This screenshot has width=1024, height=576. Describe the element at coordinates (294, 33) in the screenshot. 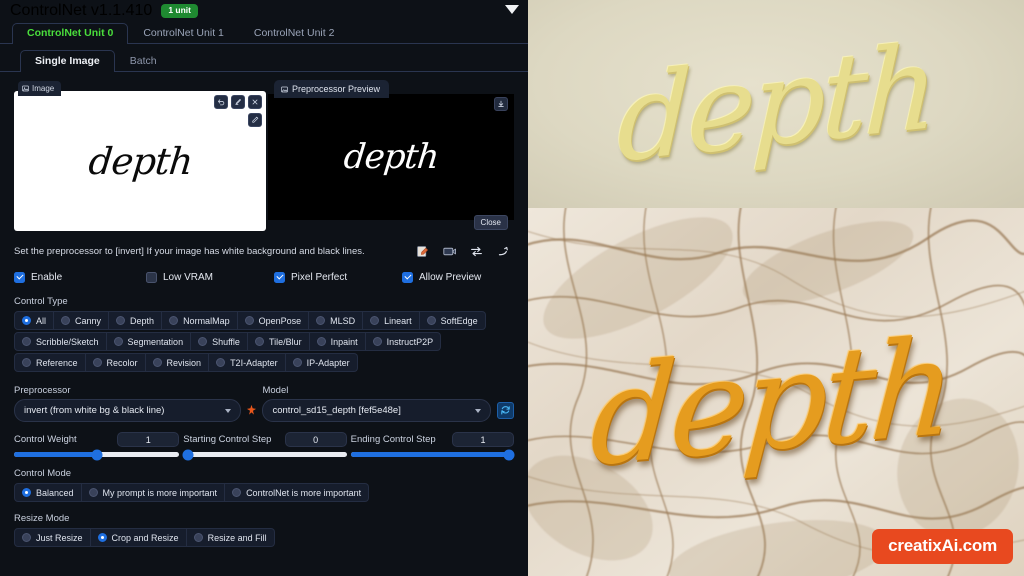

I see `tab-controlnet-unit-2: ControlNet Unit 2` at that location.